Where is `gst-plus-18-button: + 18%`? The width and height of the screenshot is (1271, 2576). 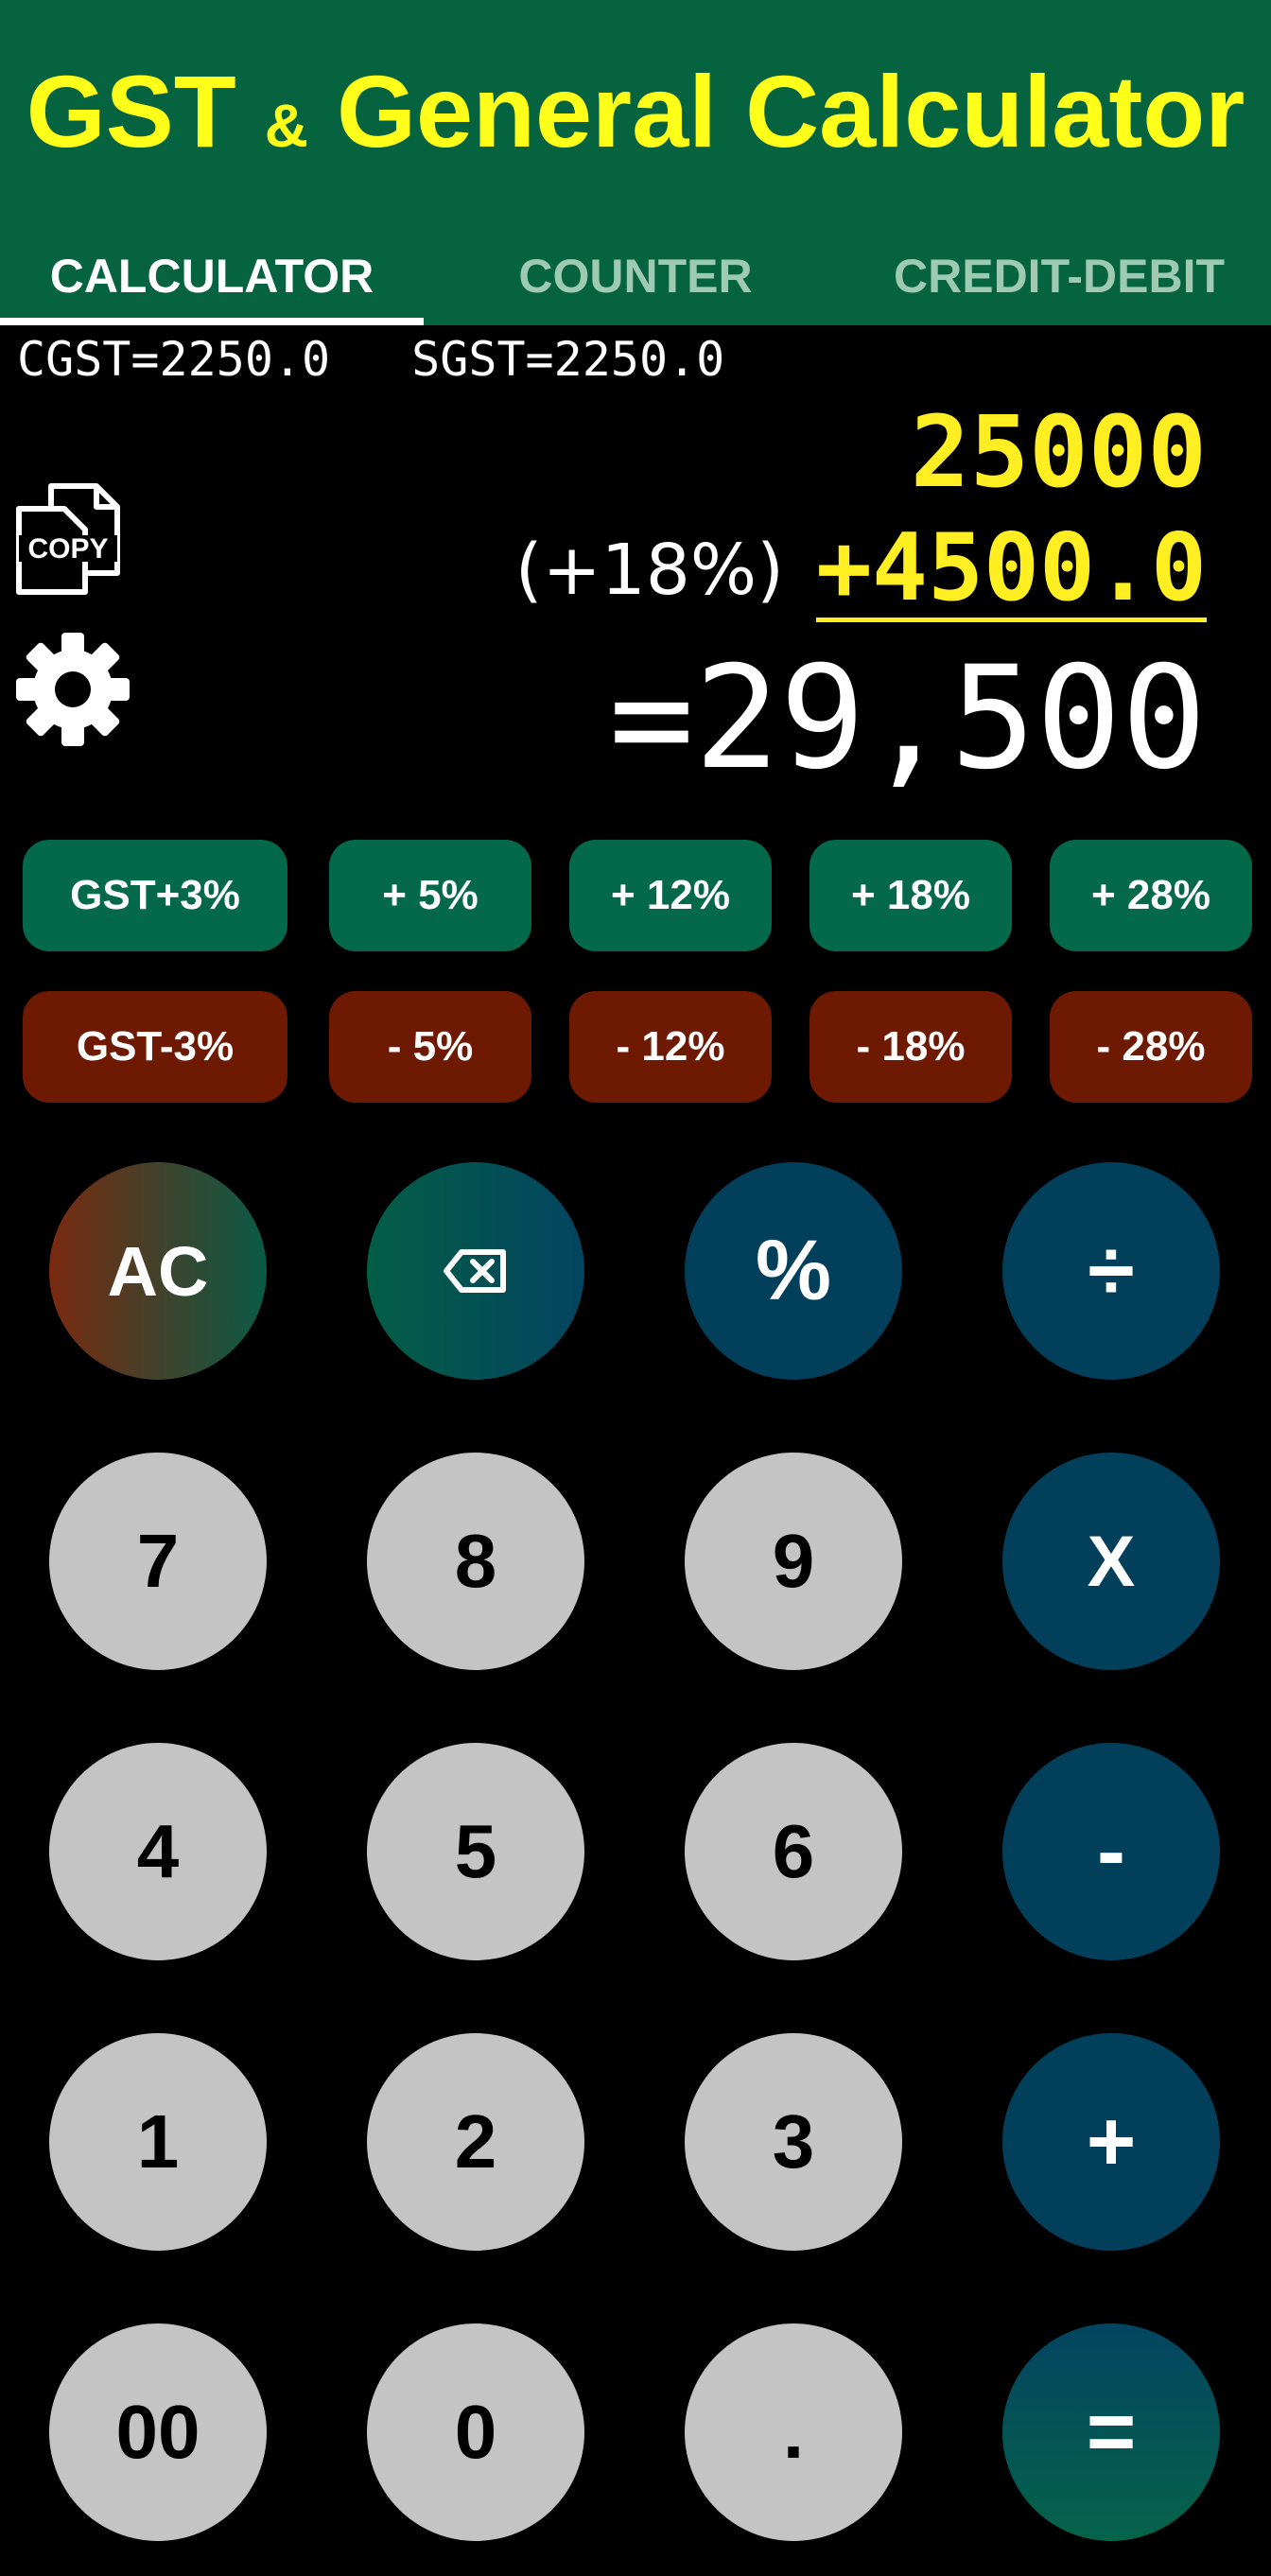 gst-plus-18-button: + 18% is located at coordinates (911, 895).